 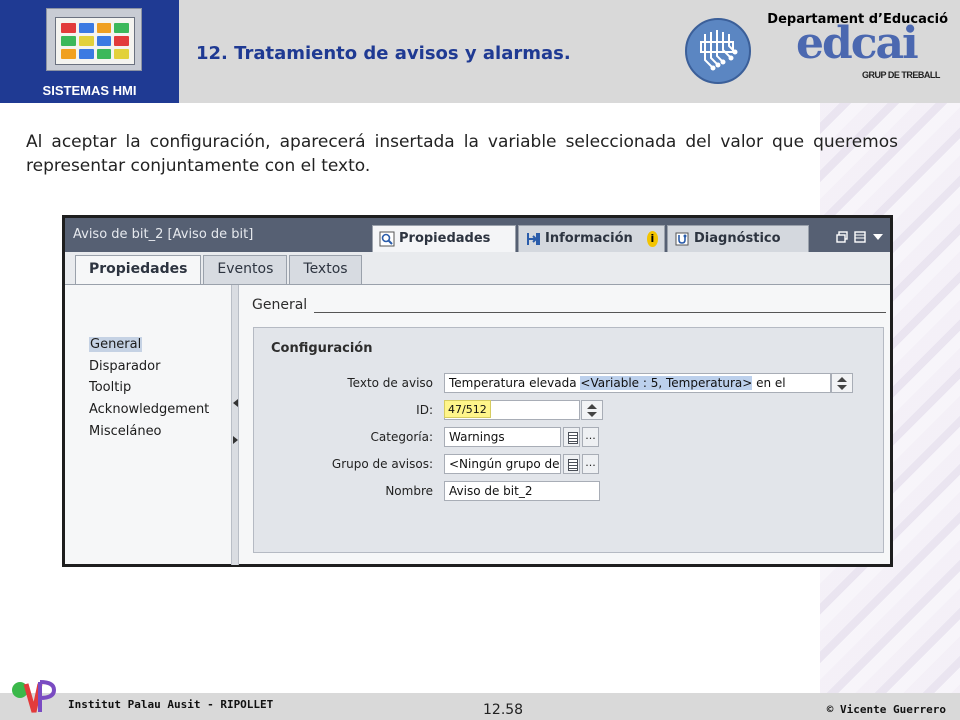 I want to click on texto-aviso-label: Texto de aviso, so click(x=390, y=383).